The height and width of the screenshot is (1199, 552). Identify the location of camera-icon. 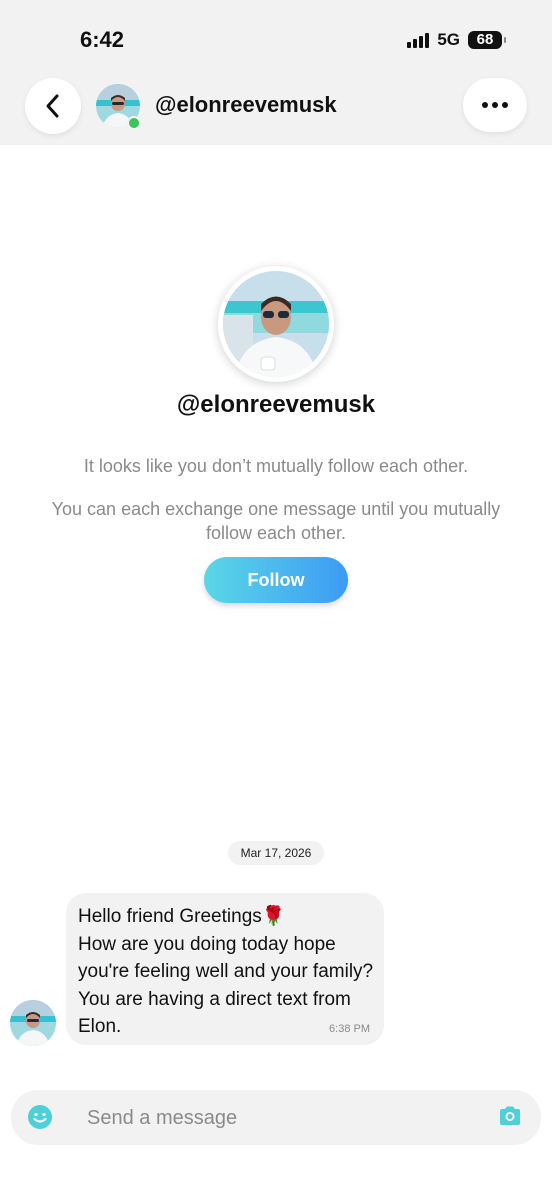
(510, 1115).